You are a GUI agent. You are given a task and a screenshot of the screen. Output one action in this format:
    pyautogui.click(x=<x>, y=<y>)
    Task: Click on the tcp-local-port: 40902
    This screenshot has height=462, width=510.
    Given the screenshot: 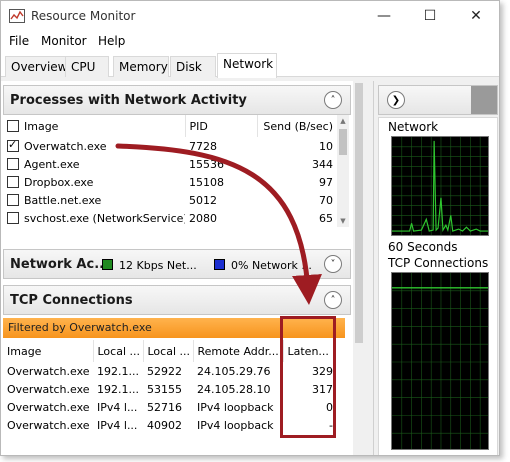 What is the action you would take?
    pyautogui.click(x=164, y=425)
    